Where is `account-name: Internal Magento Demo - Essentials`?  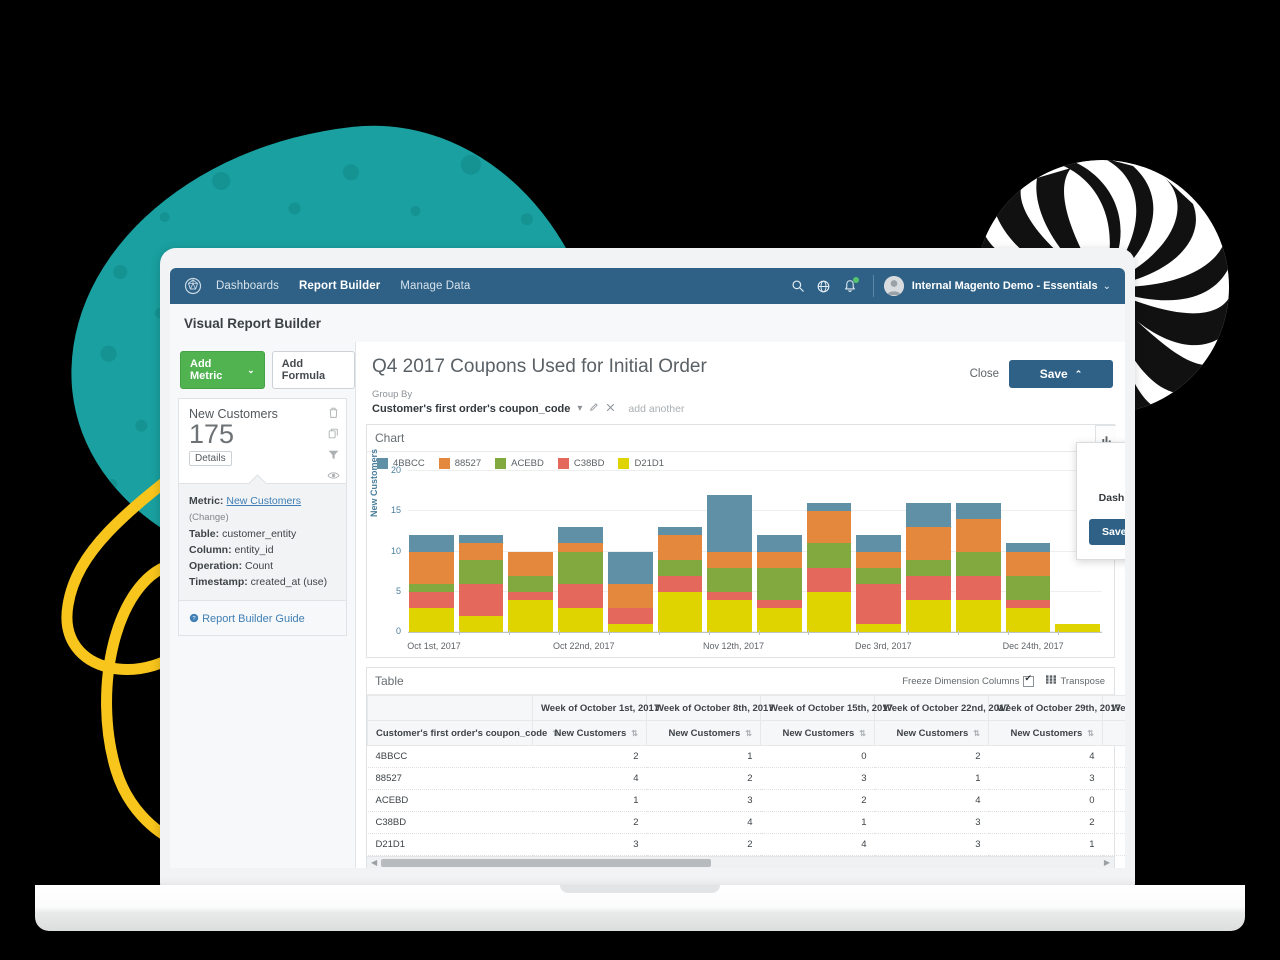
account-name: Internal Magento Demo - Essentials is located at coordinates (1005, 286).